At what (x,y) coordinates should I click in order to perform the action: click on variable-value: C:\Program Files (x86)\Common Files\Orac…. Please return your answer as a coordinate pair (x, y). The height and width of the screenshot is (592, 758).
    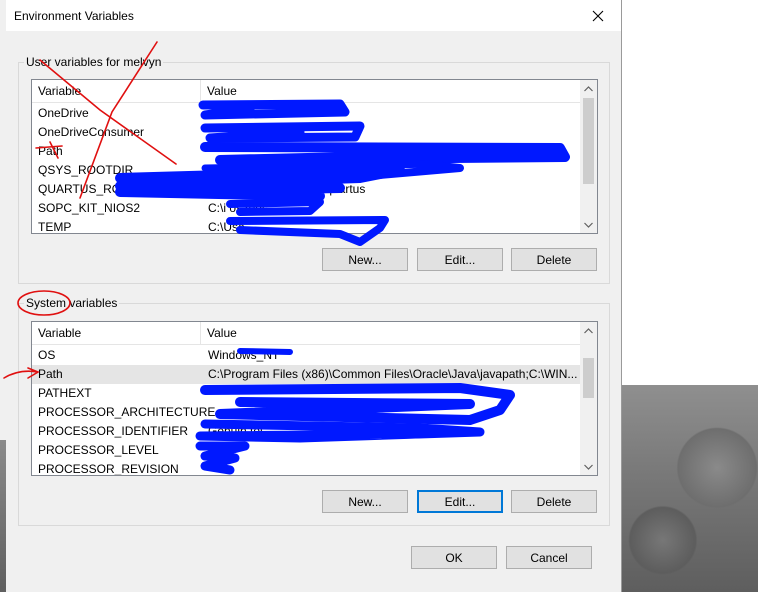
    Looking at the image, I should click on (393, 374).